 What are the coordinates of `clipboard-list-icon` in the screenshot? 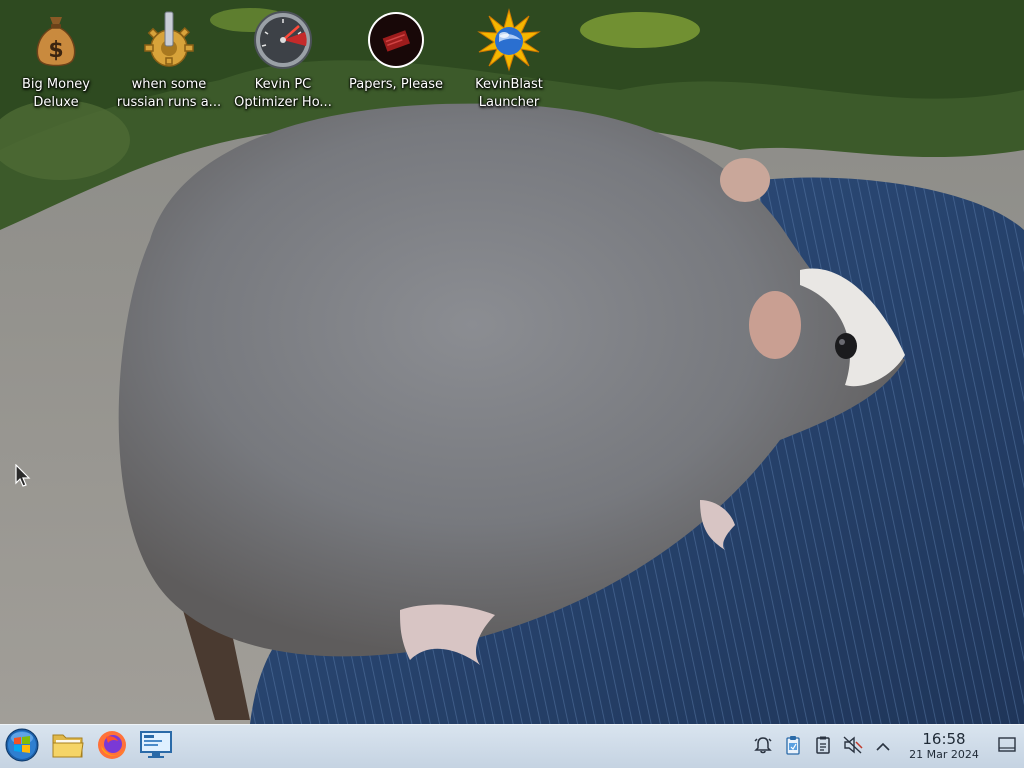 It's located at (823, 747).